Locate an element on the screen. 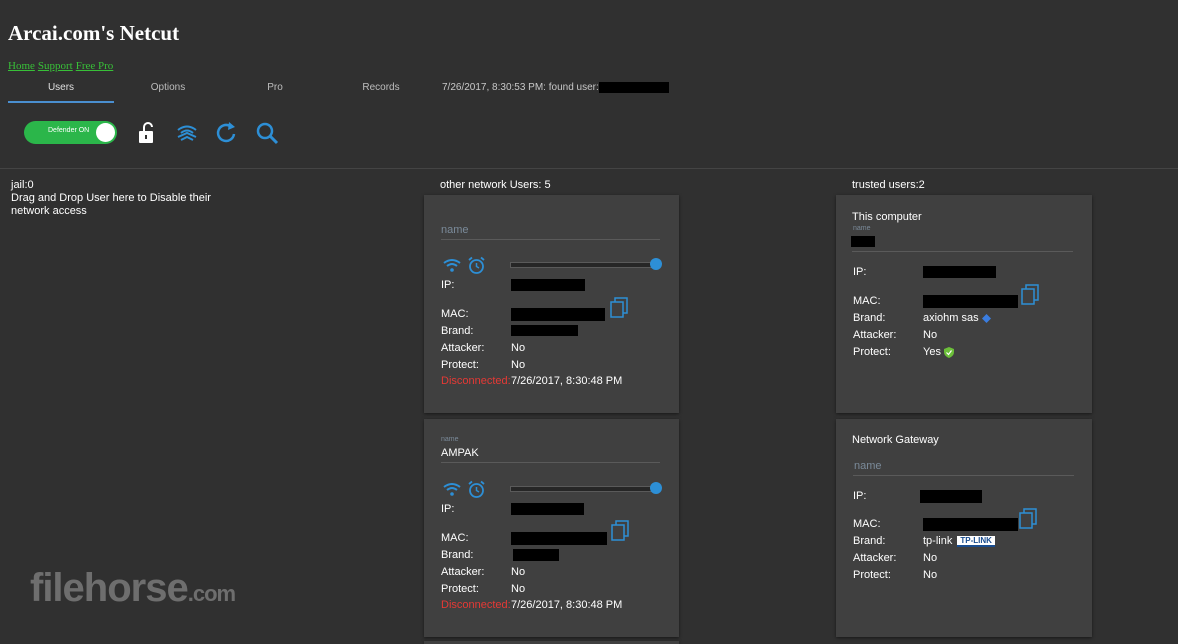 This screenshot has height=644, width=1178. search-icon is located at coordinates (267, 133).